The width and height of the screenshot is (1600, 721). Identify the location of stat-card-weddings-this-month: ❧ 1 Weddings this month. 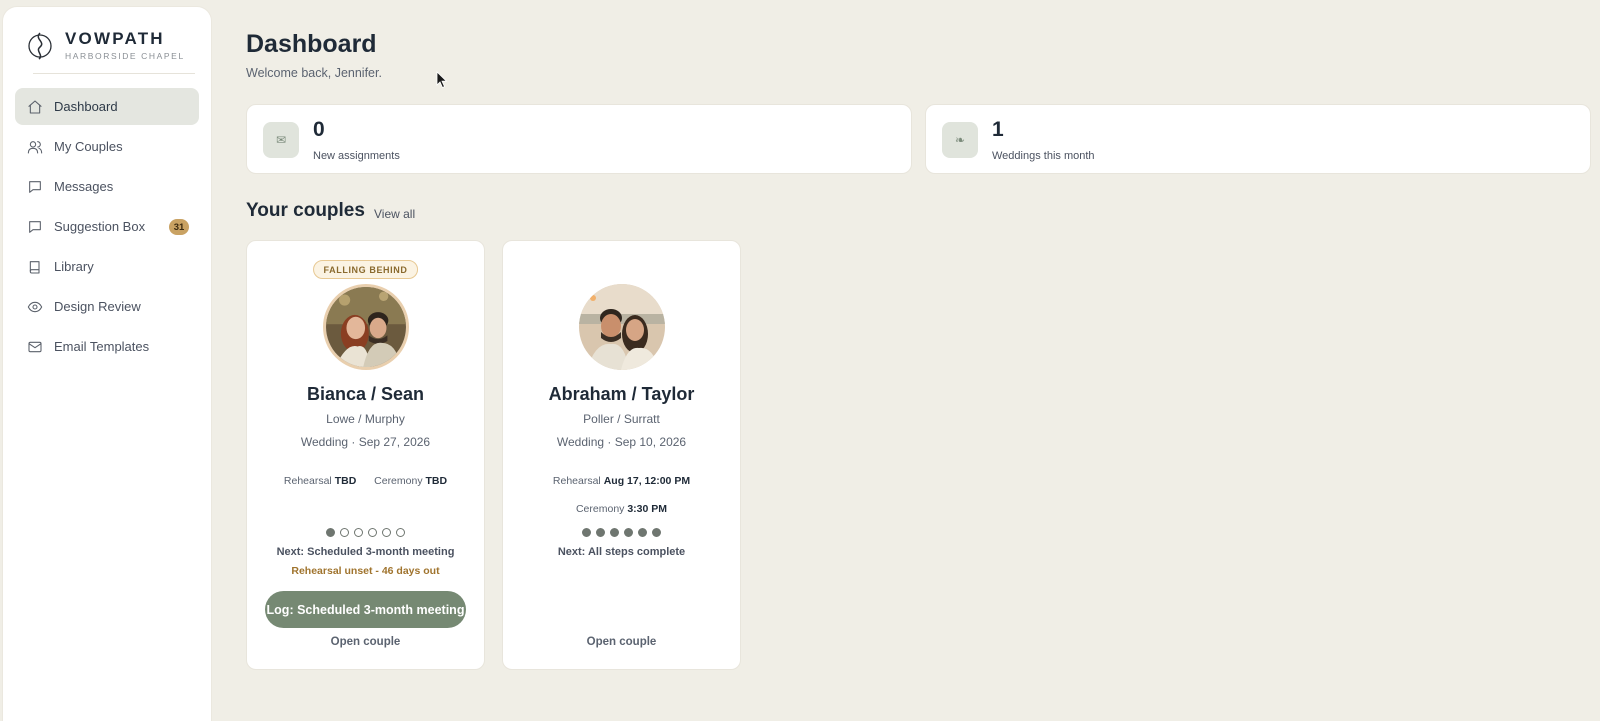
(1258, 139).